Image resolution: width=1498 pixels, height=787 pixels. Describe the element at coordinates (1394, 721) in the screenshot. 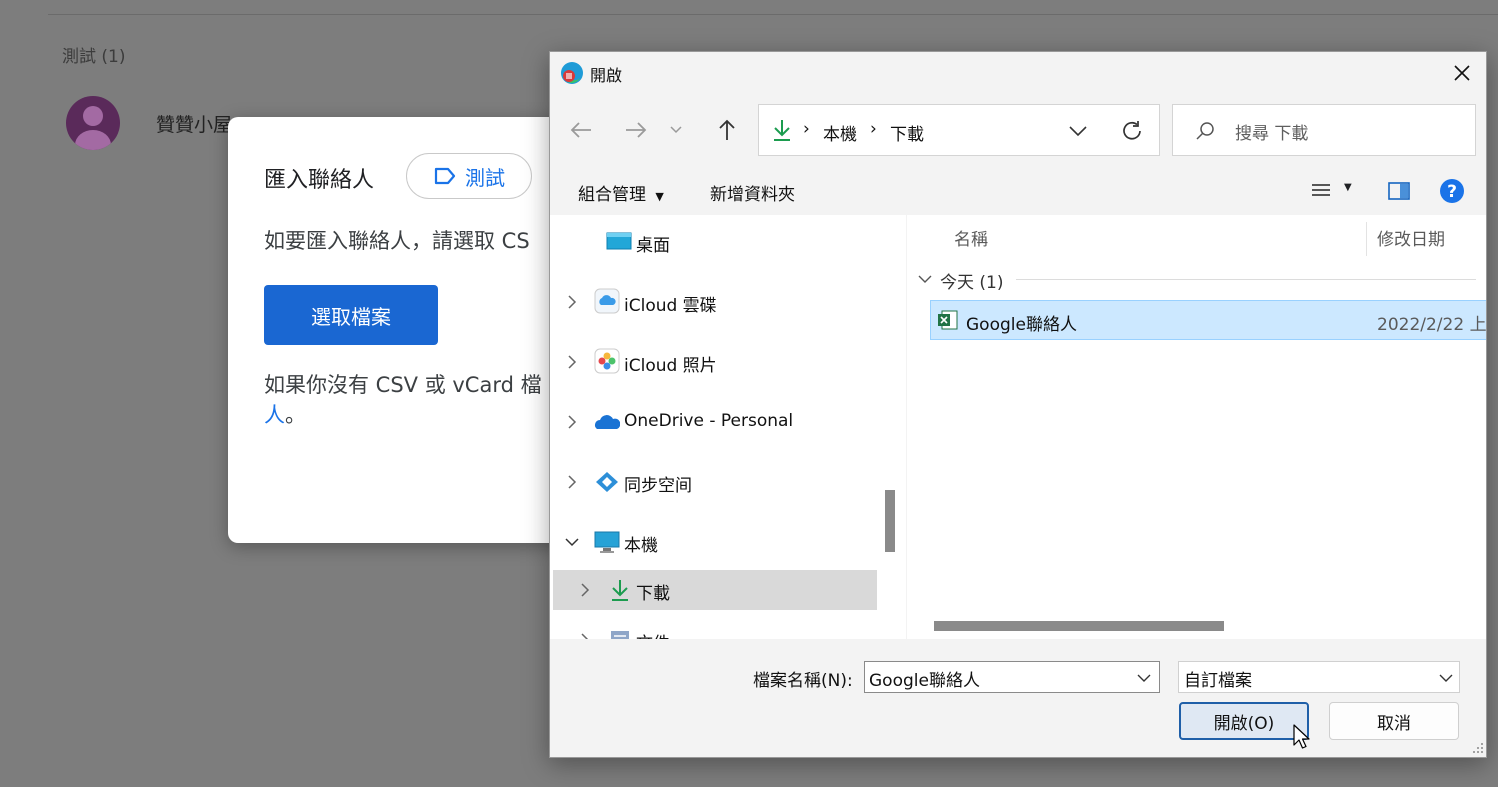

I see `cancel-button: 取消` at that location.